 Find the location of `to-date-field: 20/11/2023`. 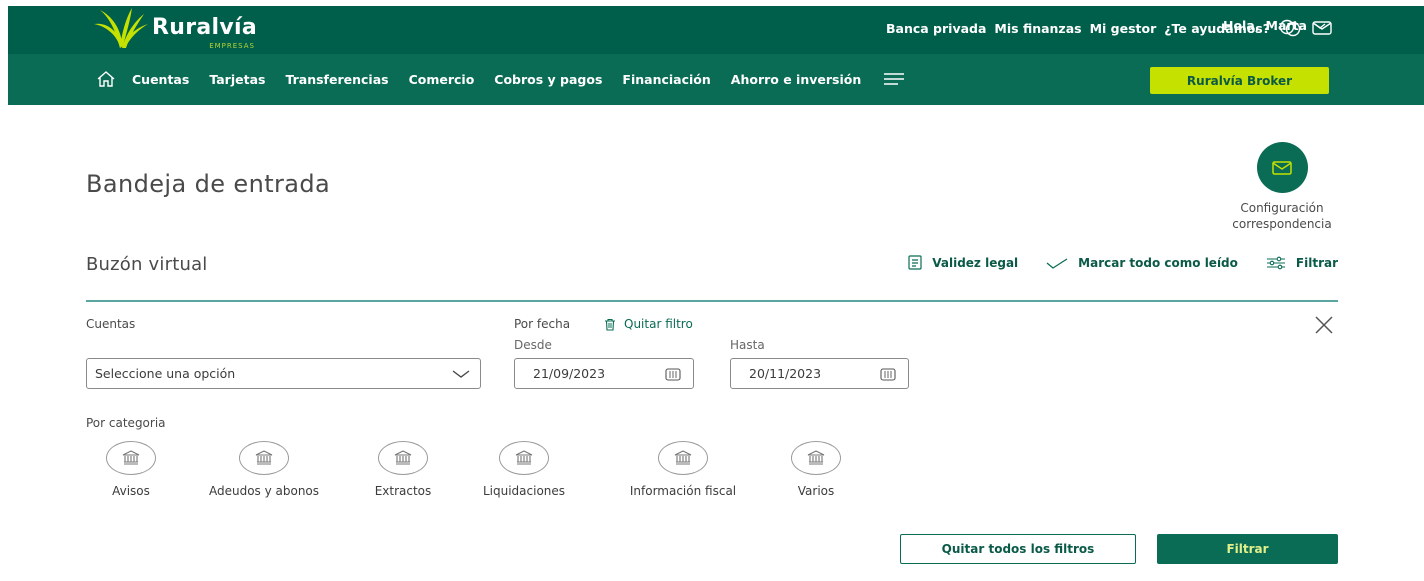

to-date-field: 20/11/2023 is located at coordinates (819, 373).